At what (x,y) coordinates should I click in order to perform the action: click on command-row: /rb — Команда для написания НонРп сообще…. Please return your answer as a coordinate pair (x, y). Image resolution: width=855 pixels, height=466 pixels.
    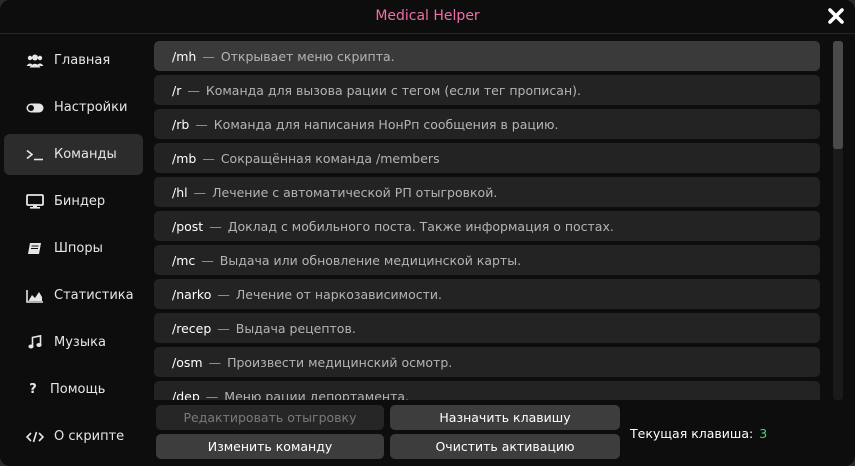
    Looking at the image, I should click on (487, 124).